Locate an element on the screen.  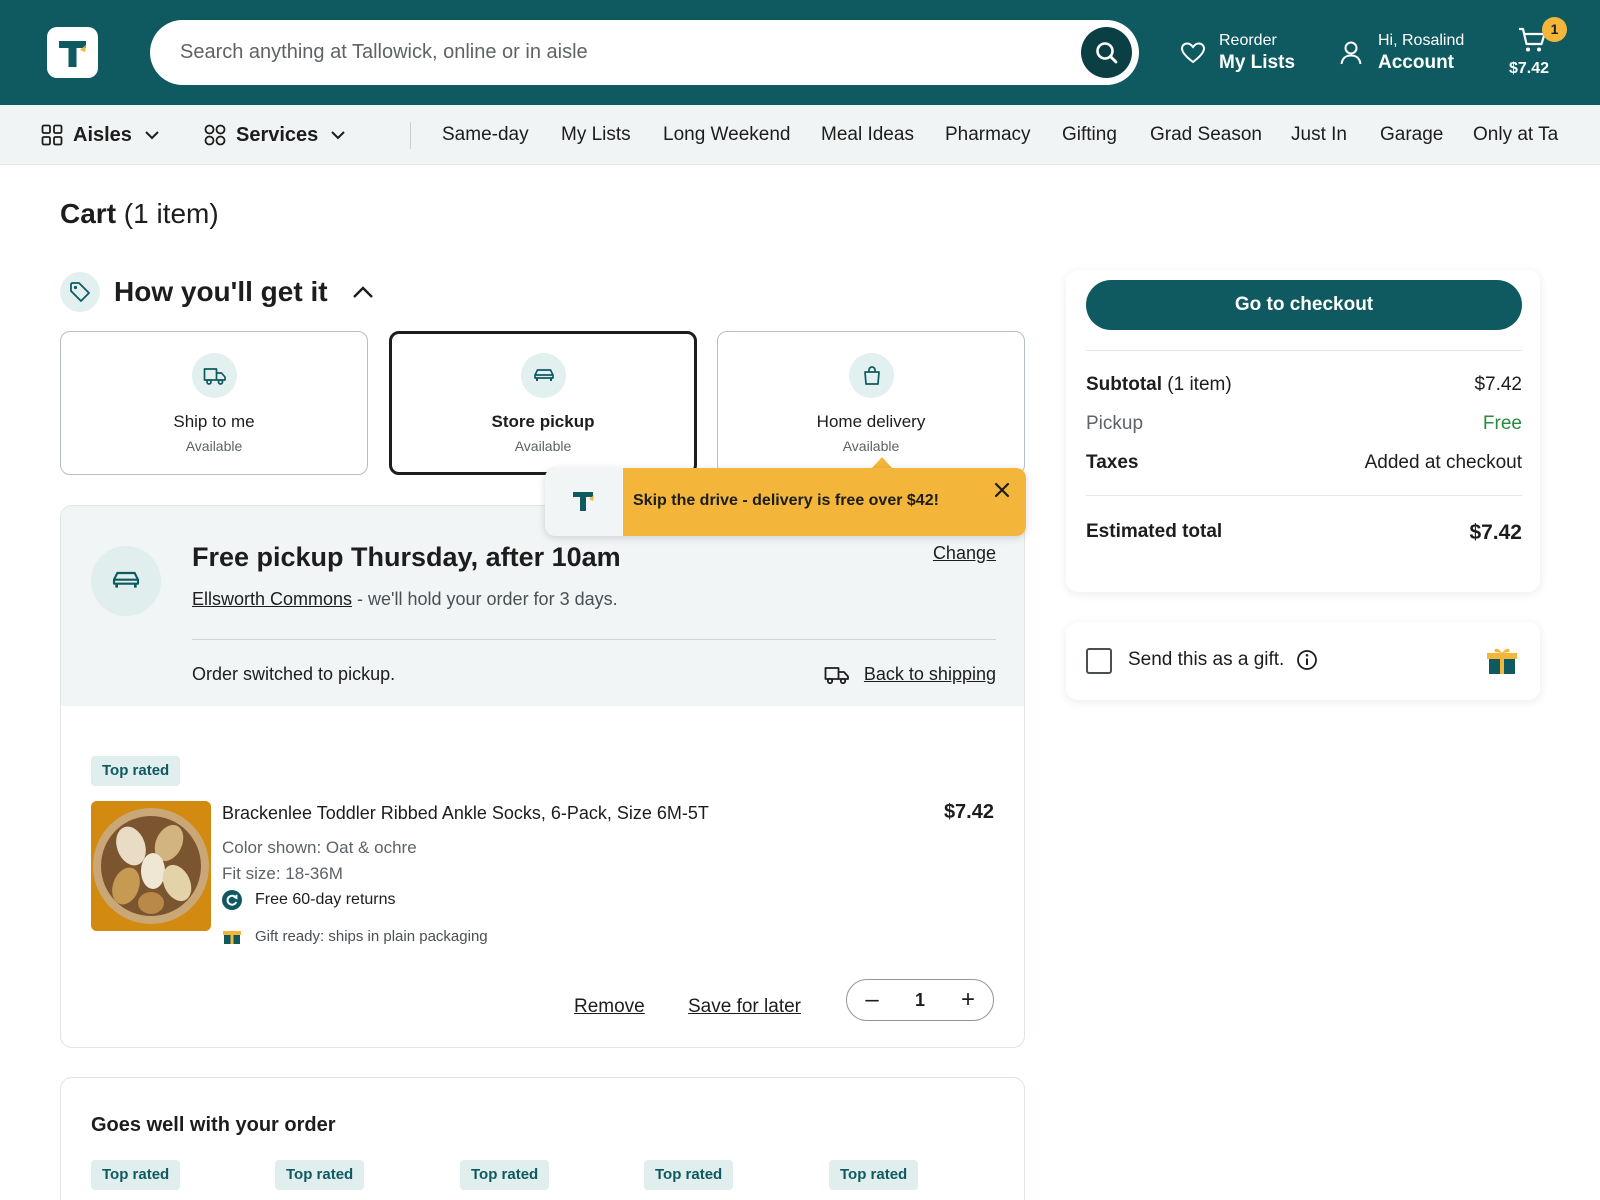
cart-title-bold: Cart is located at coordinates (88, 213).